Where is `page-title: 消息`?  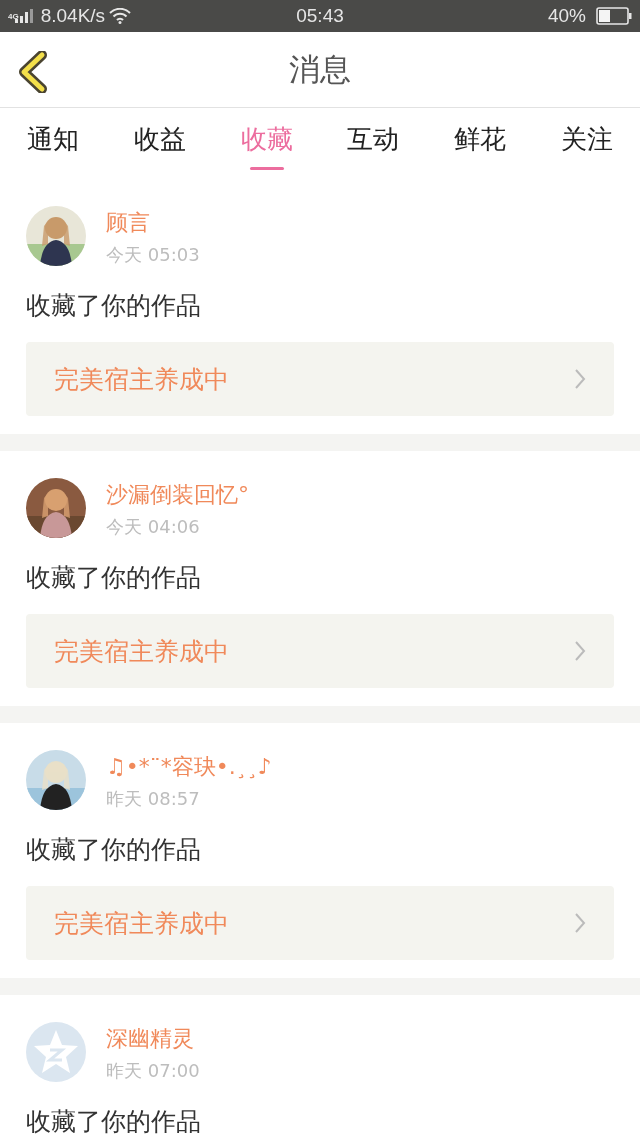 page-title: 消息 is located at coordinates (320, 69).